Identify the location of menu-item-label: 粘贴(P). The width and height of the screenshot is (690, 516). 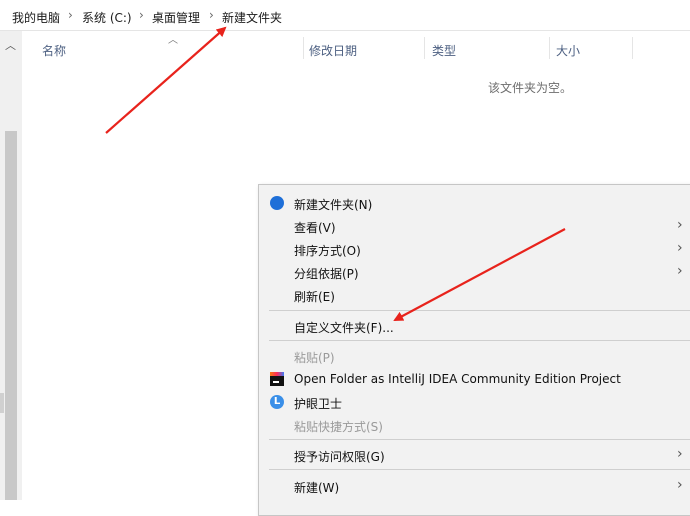
(314, 358).